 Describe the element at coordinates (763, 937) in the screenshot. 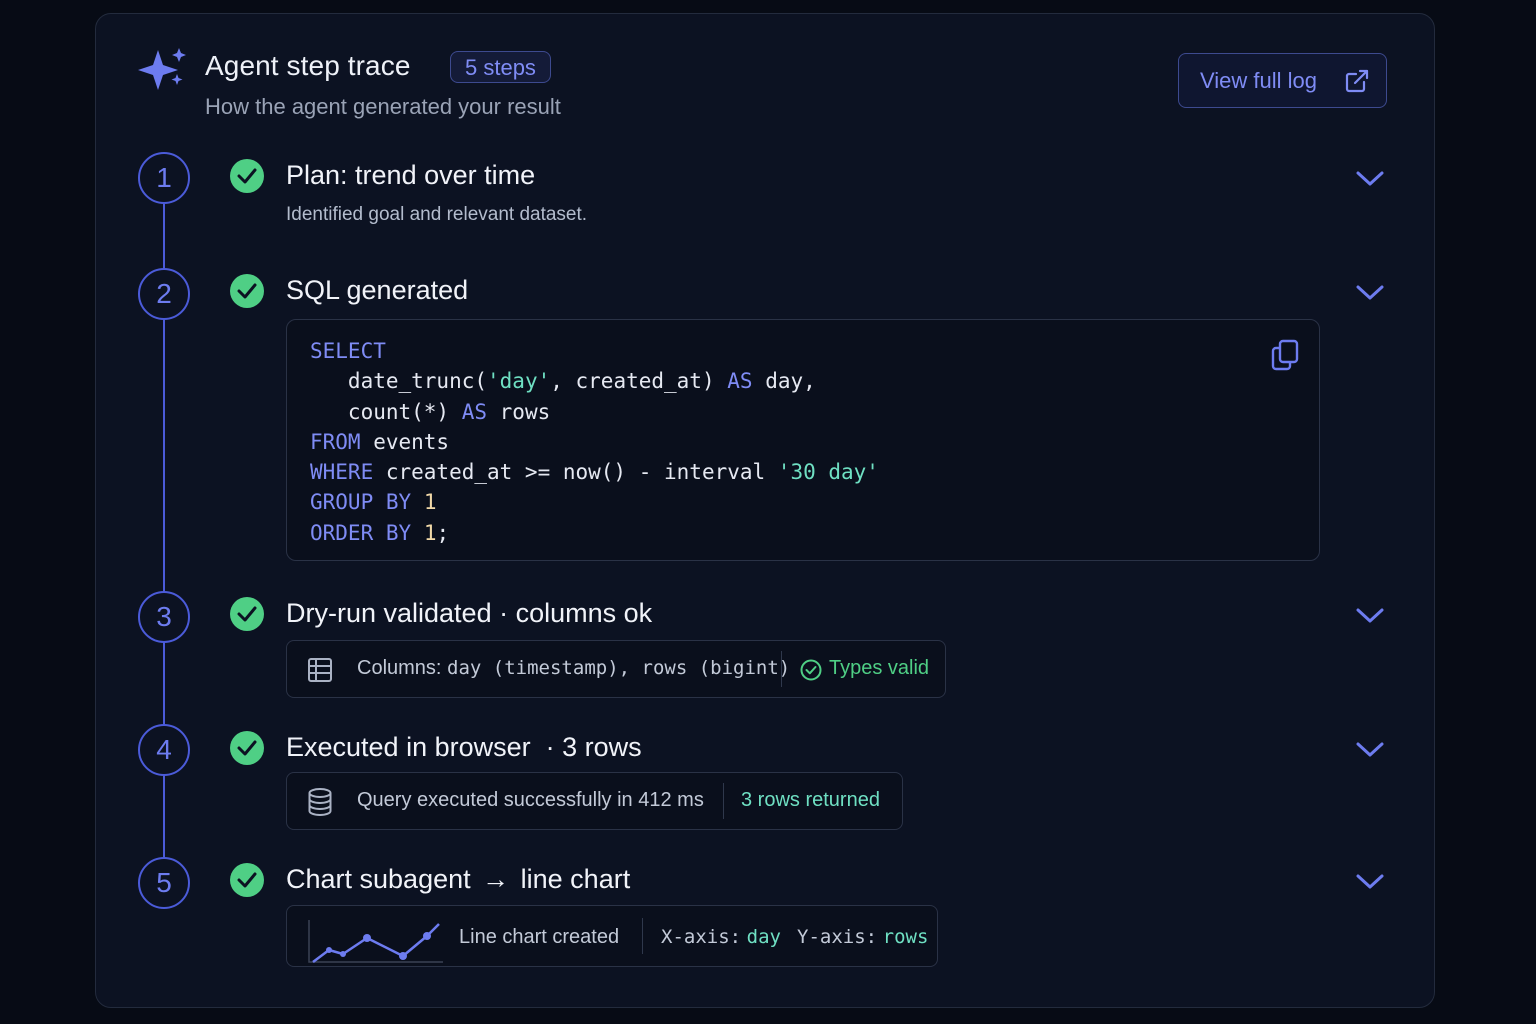

I see `x-axis-value: day` at that location.